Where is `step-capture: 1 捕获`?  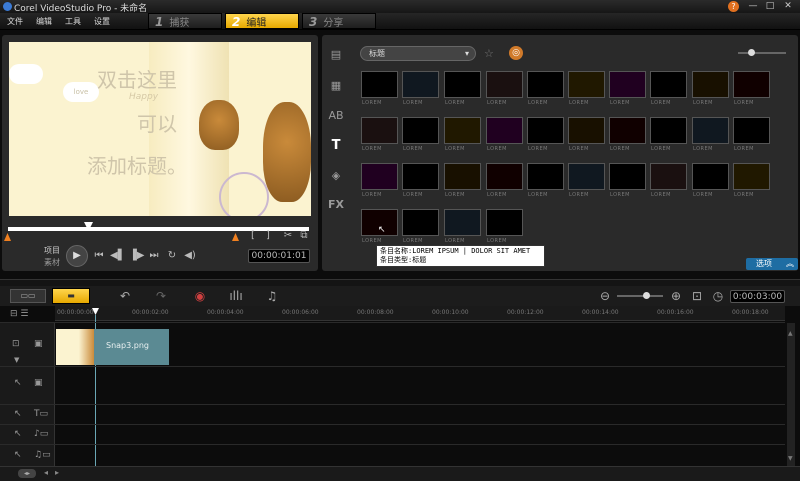 step-capture: 1 捕获 is located at coordinates (185, 21).